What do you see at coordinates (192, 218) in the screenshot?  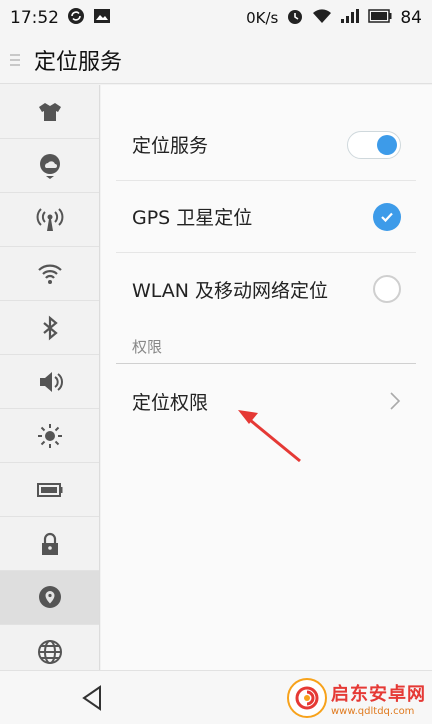 I see `gps-label: GPS 卫星定位` at bounding box center [192, 218].